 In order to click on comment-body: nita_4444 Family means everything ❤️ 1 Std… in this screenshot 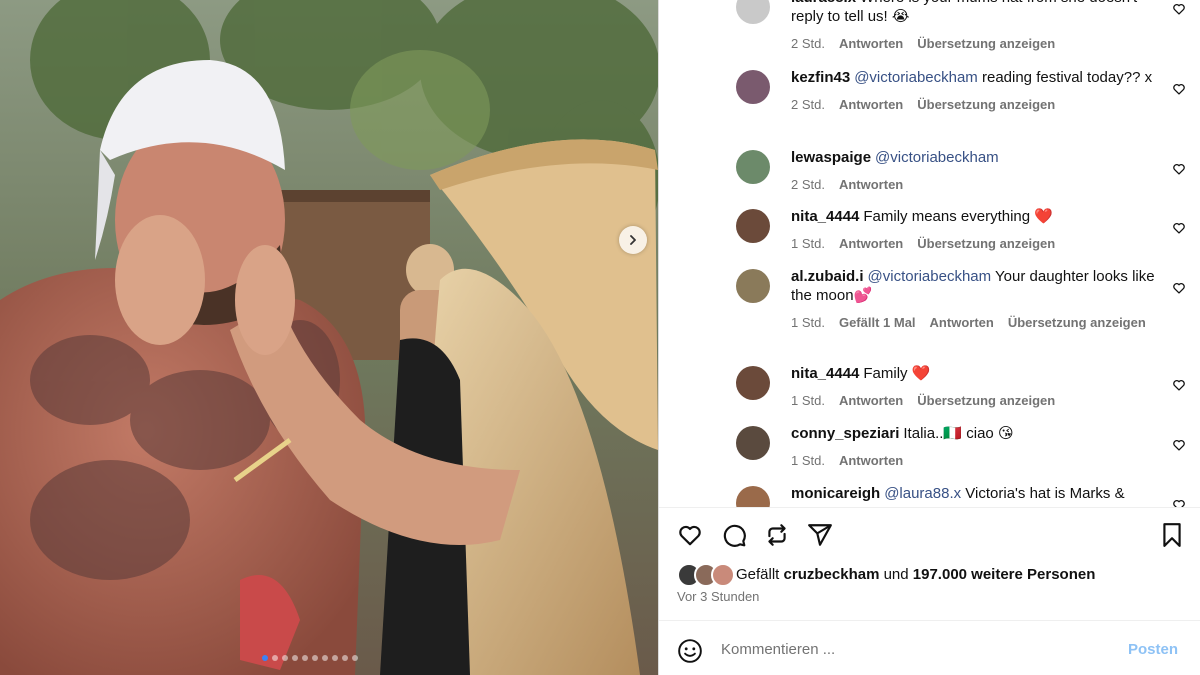, I will do `click(975, 230)`.